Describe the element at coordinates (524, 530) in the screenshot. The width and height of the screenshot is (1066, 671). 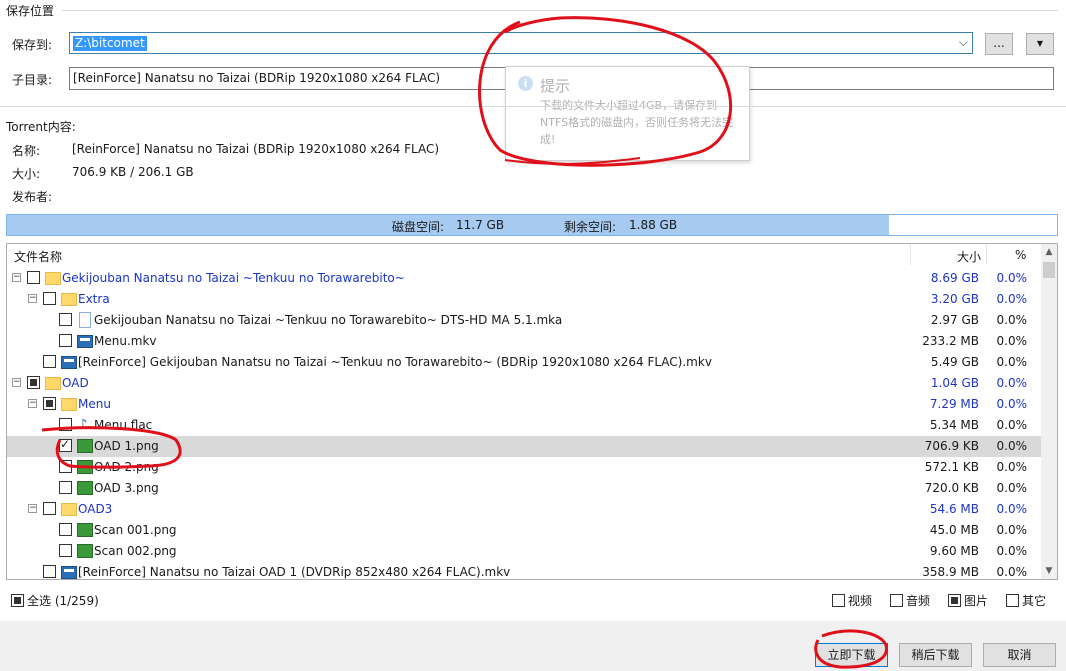
I see `tree-row: Scan 001.png 45.0 MB 0.0%` at that location.